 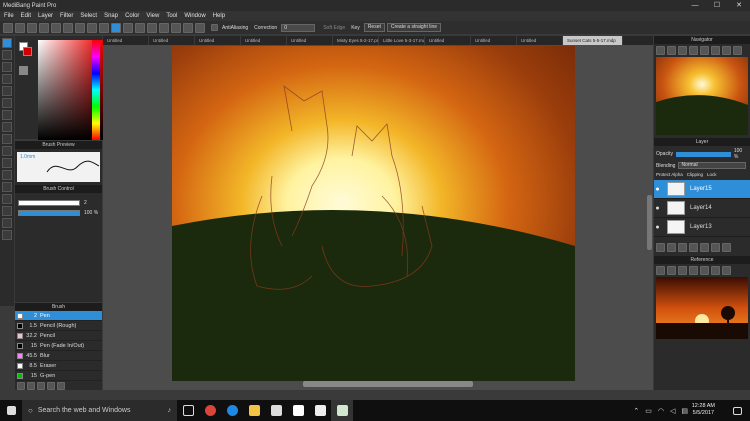 What do you see at coordinates (96, 90) in the screenshot?
I see `hue-slider` at bounding box center [96, 90].